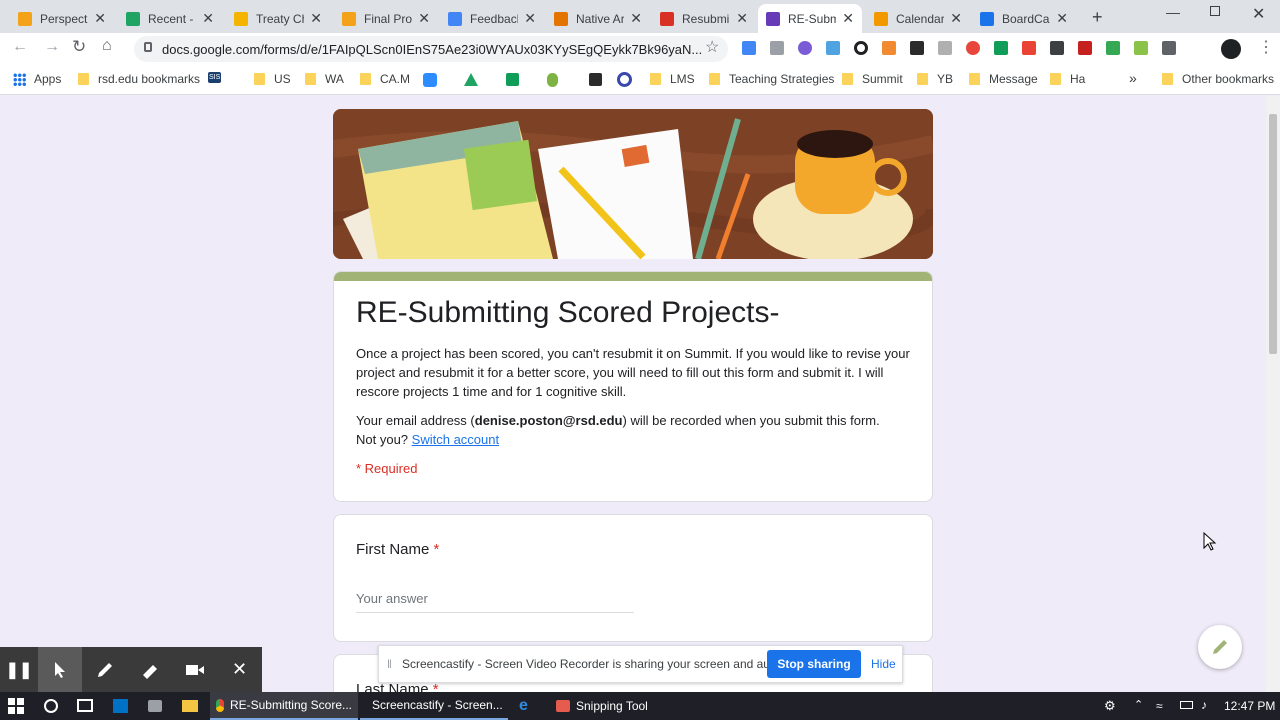 The height and width of the screenshot is (720, 1280). Describe the element at coordinates (194, 669) in the screenshot. I see `camera-tool-button` at that location.